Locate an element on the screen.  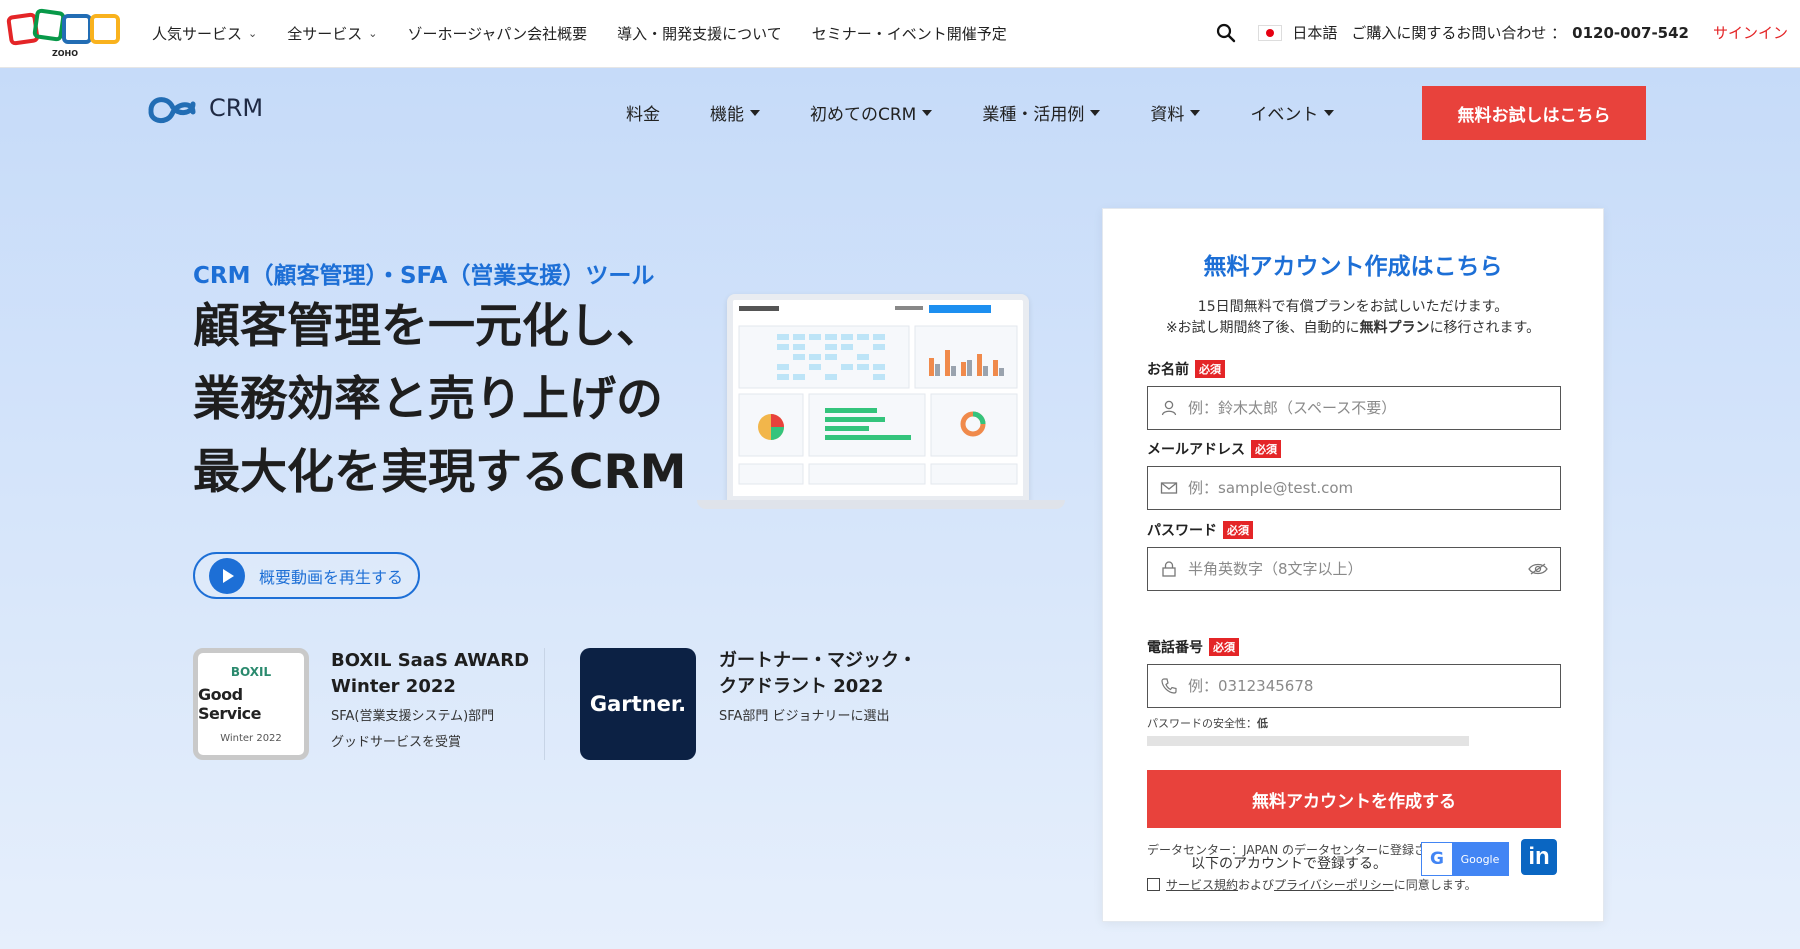
search-icon is located at coordinates (1226, 33).